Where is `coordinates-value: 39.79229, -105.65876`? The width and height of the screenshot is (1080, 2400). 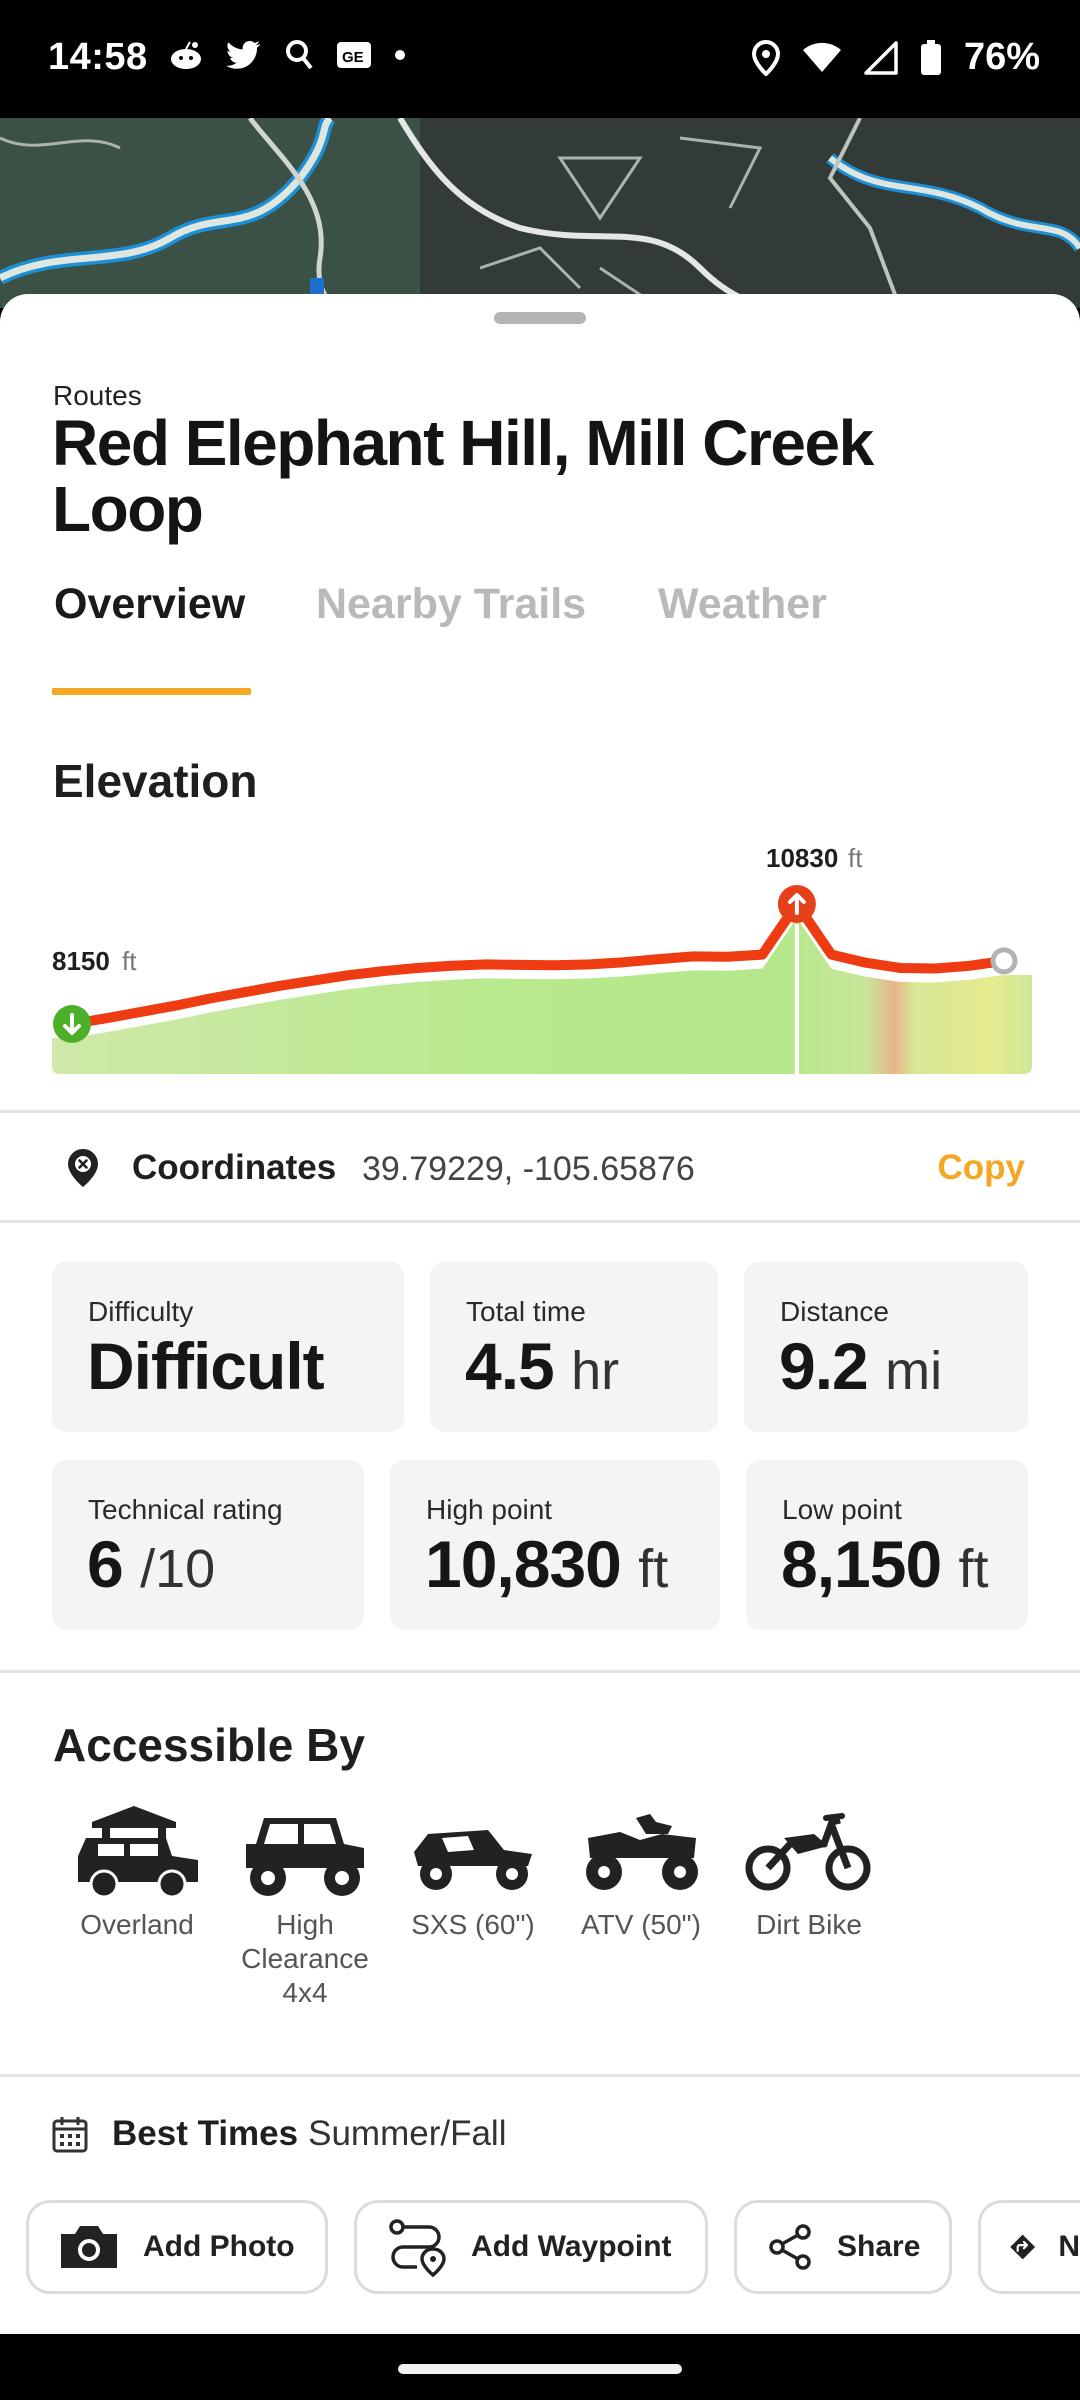 coordinates-value: 39.79229, -105.65876 is located at coordinates (528, 1169).